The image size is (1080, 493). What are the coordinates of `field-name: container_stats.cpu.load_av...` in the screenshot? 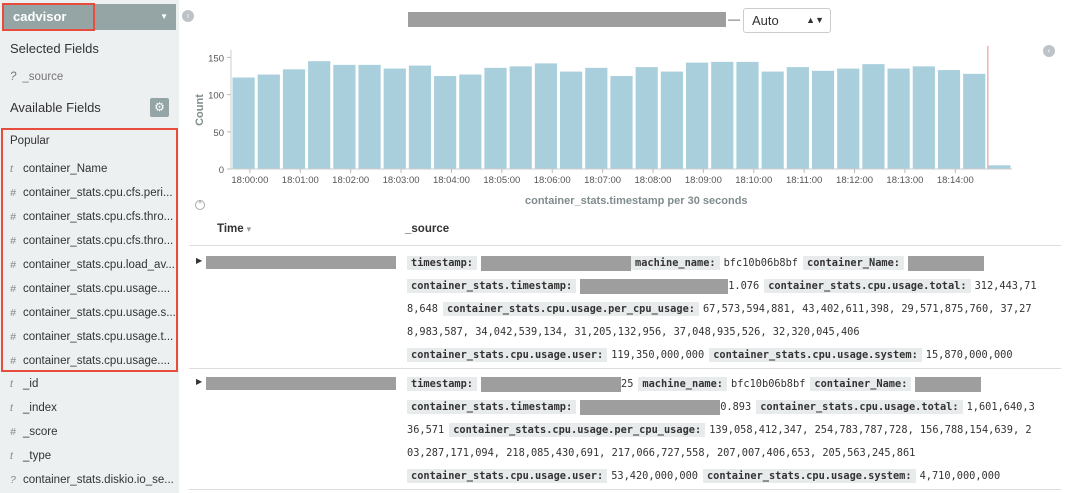 It's located at (99, 265).